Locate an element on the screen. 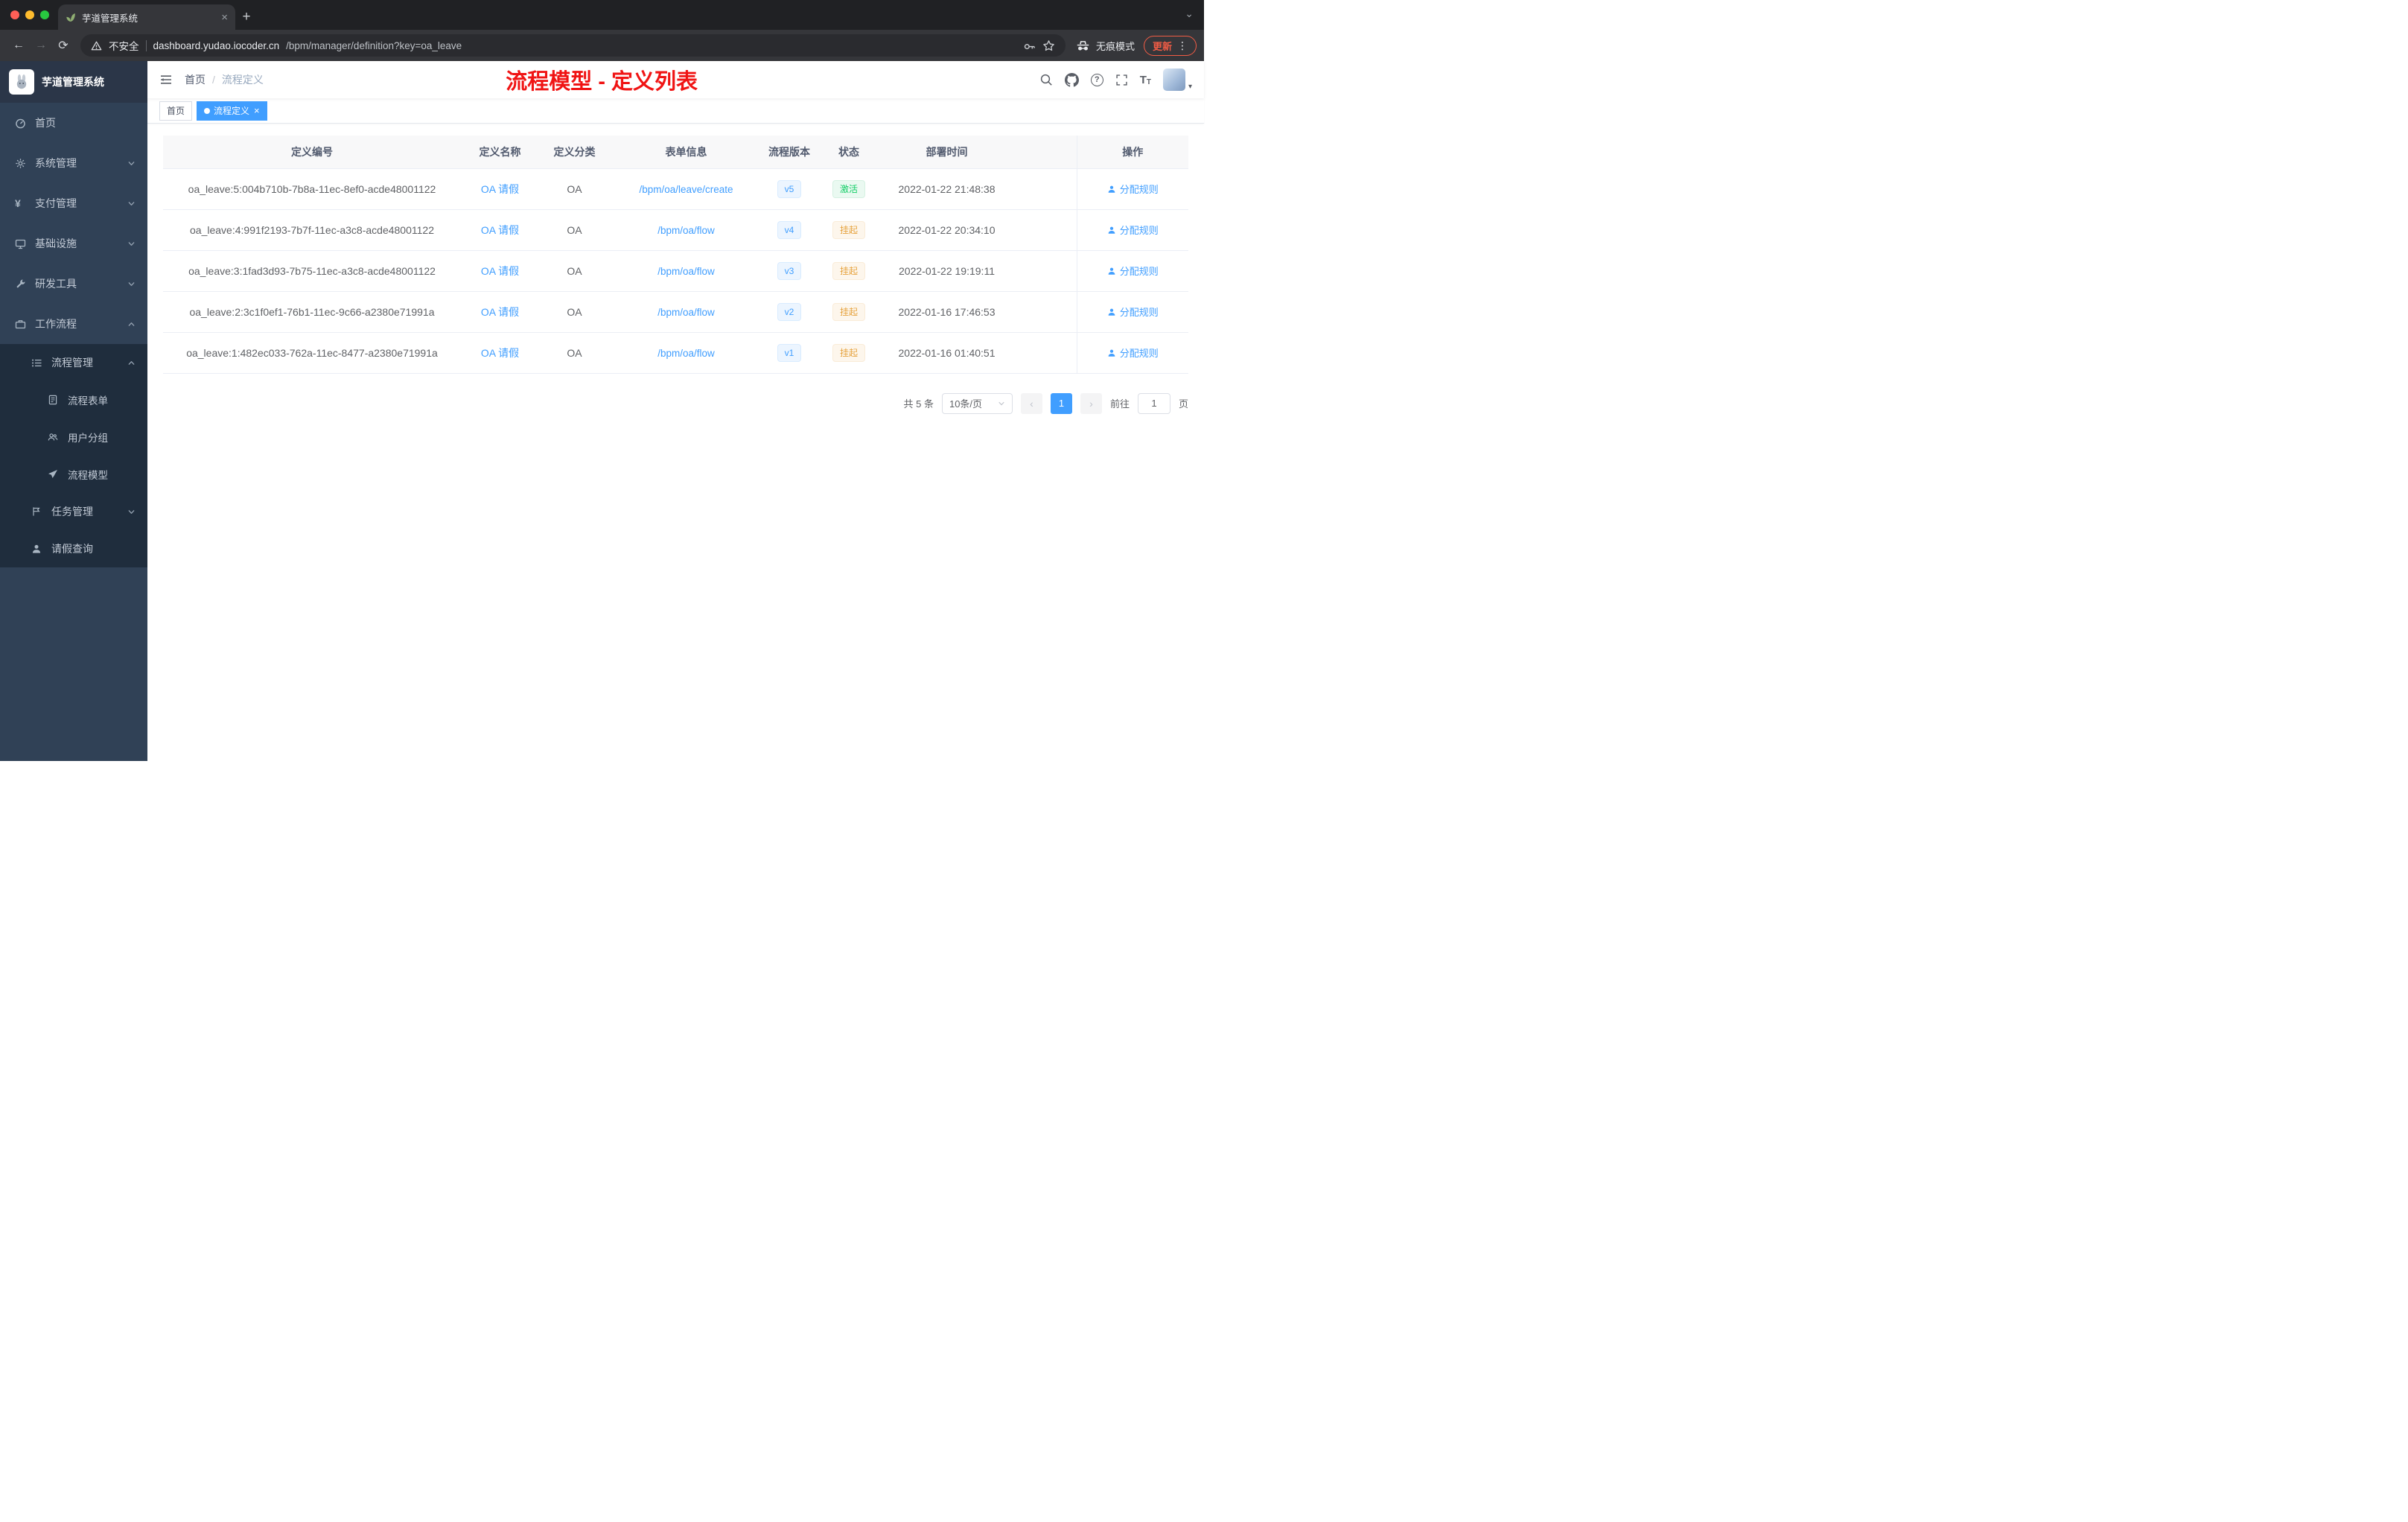  browser-tab: 芋道管理系统 × is located at coordinates (146, 17).